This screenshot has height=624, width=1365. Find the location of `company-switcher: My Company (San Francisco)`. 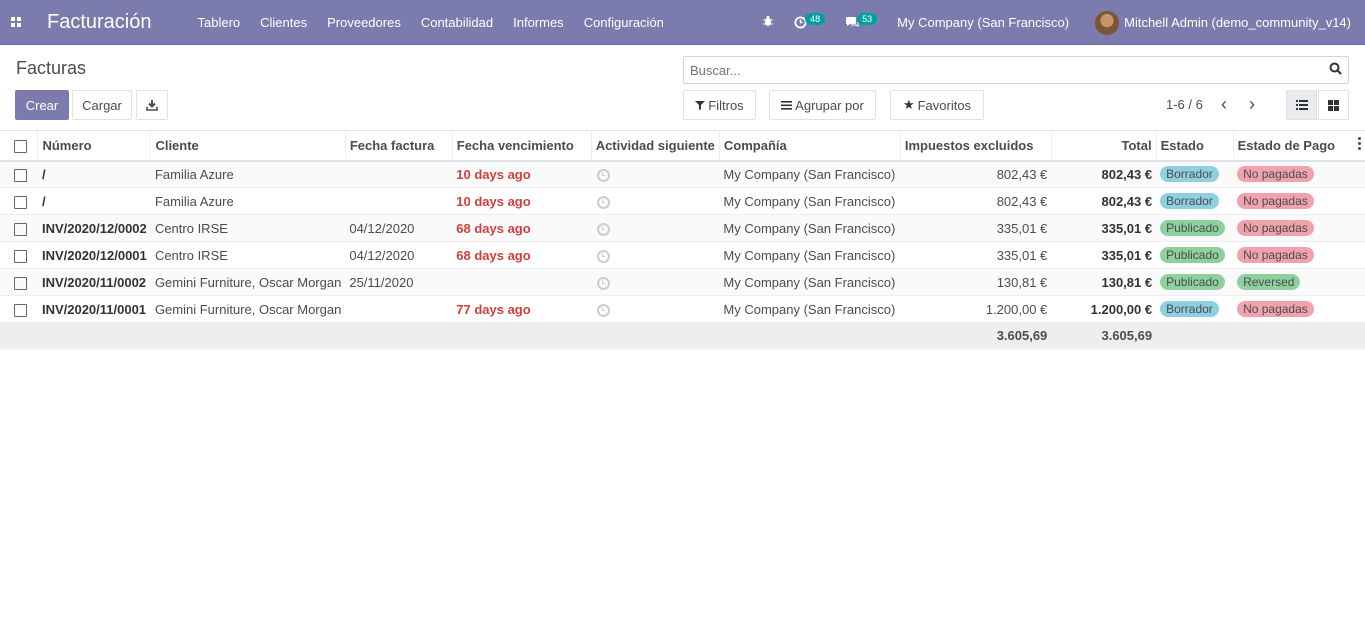

company-switcher: My Company (San Francisco) is located at coordinates (983, 22).